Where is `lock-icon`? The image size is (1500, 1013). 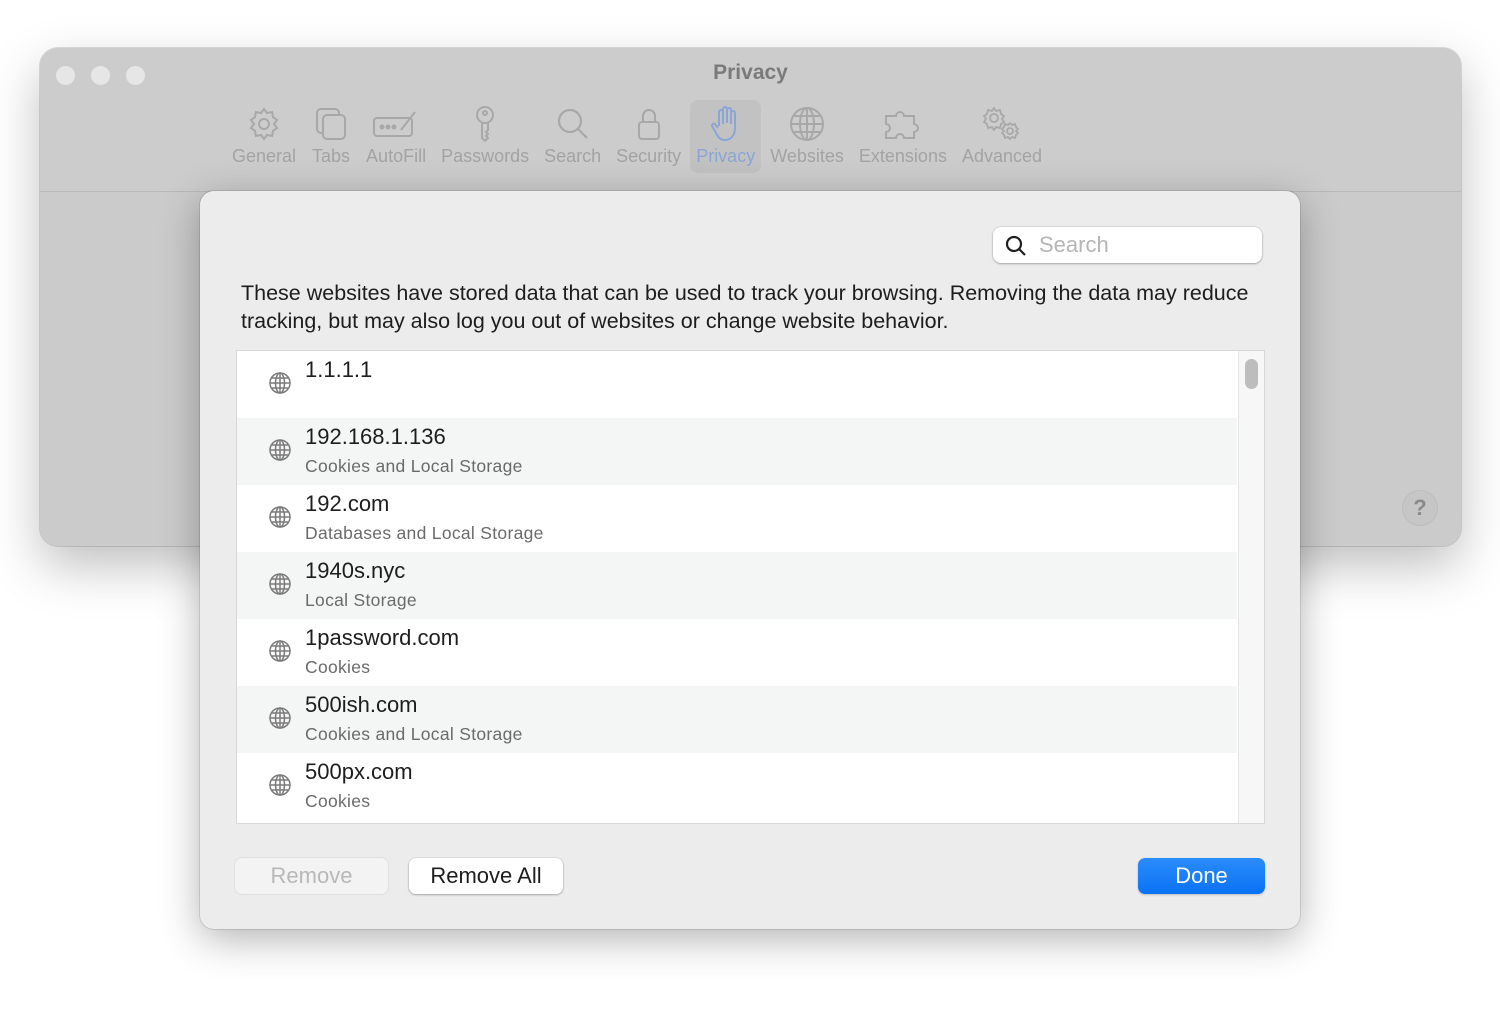 lock-icon is located at coordinates (648, 124).